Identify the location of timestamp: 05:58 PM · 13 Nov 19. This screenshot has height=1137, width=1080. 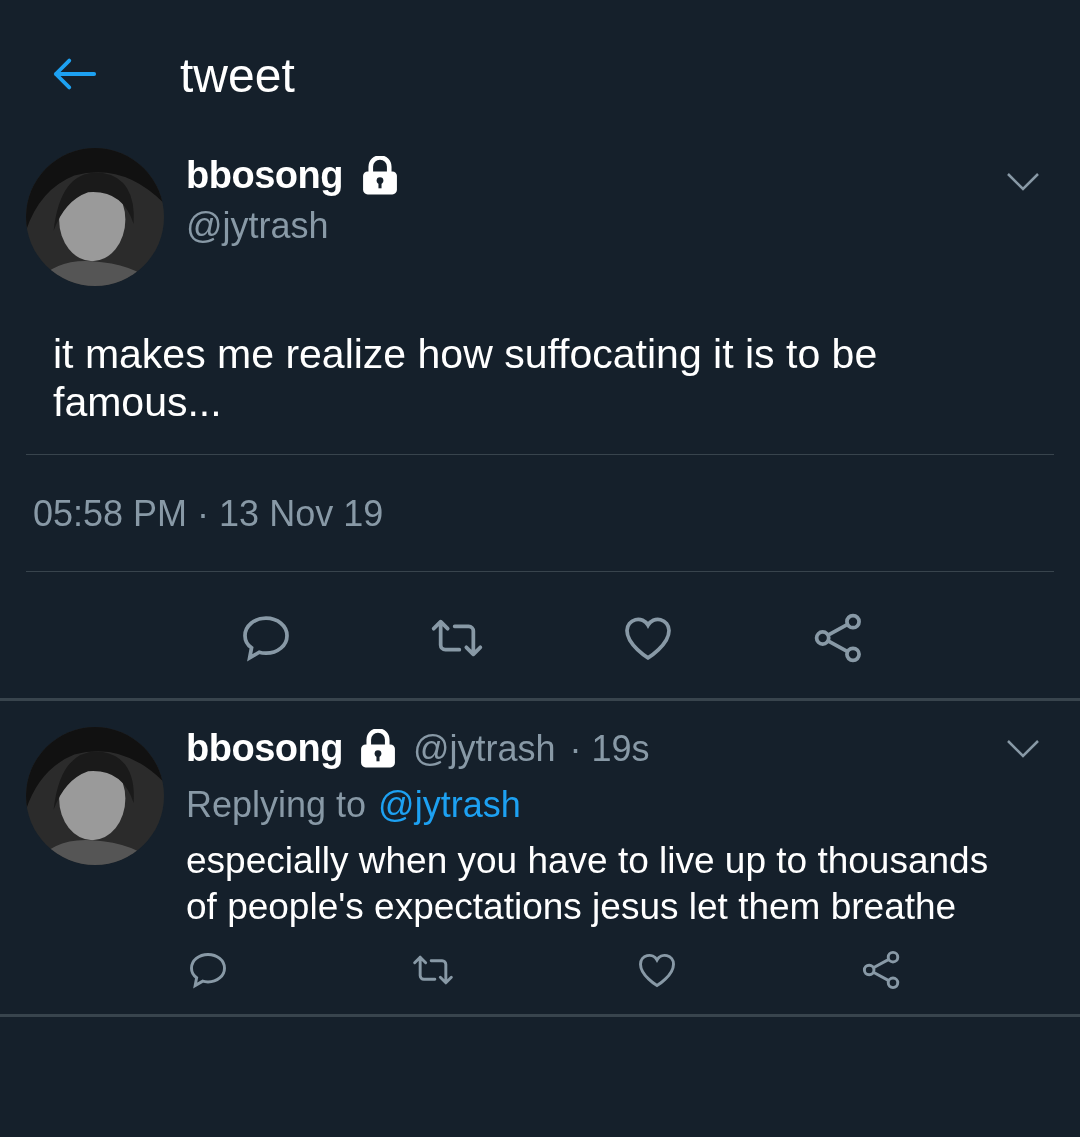
(208, 514).